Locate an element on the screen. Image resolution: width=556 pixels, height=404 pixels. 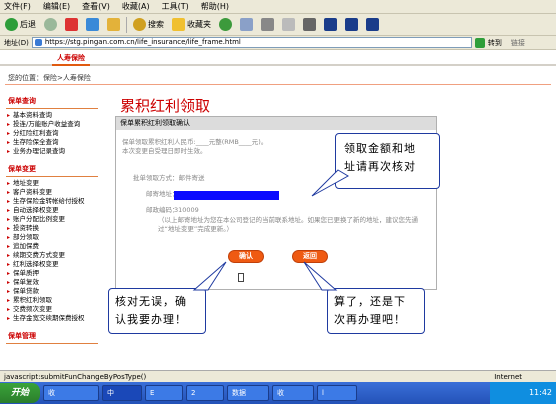
taskbar: 开始 收 中 E 2 数据 收 l 11:42 is located at coordinates (278, 393).